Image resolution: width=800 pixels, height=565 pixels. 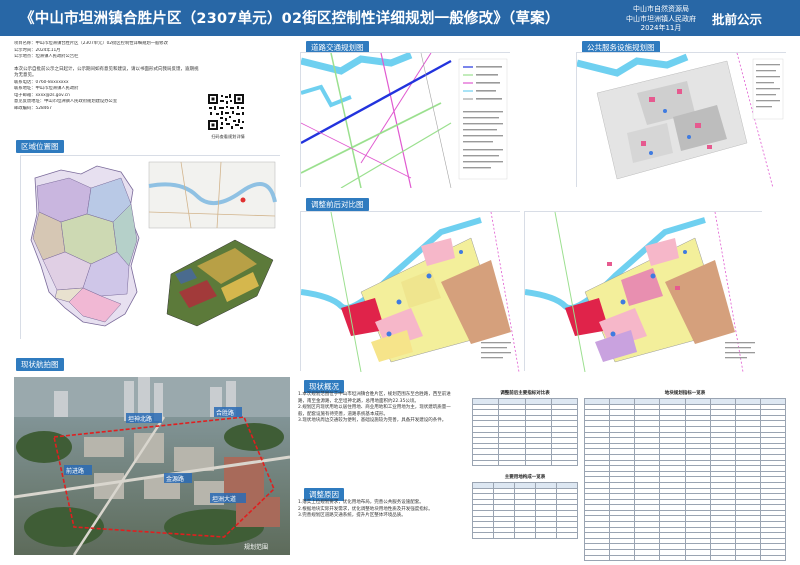 I want to click on table-before-title: 调整前后主要指标对比表, so click(x=525, y=393).